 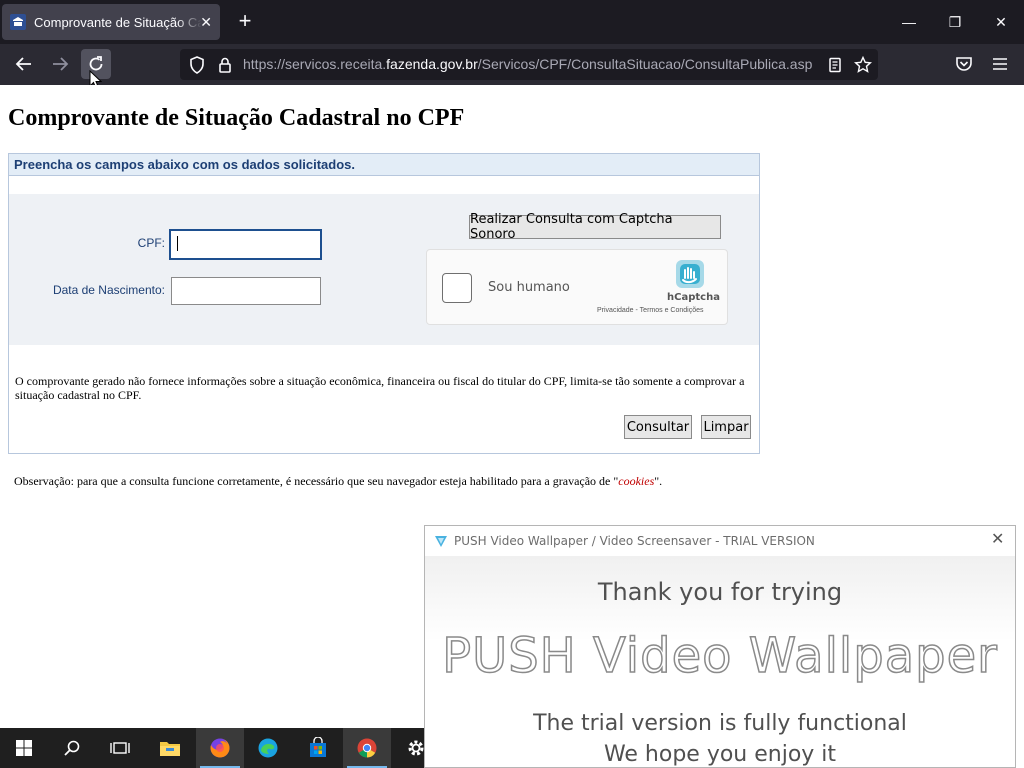 What do you see at coordinates (529, 287) in the screenshot?
I see `hcaptcha-label: Sou humano` at bounding box center [529, 287].